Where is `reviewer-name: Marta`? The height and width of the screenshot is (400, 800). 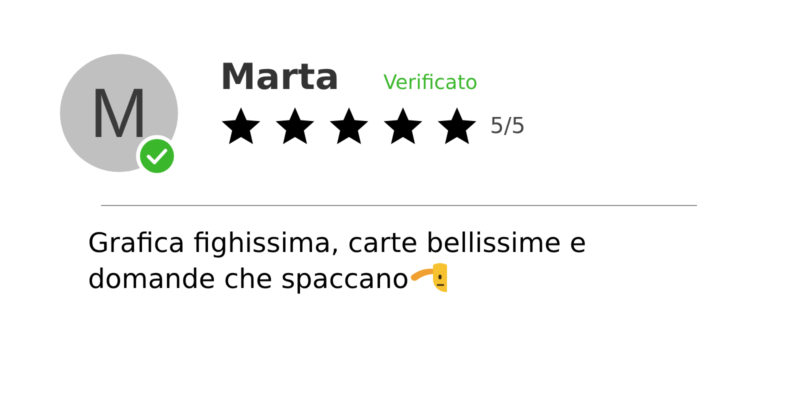
reviewer-name: Marta is located at coordinates (280, 78).